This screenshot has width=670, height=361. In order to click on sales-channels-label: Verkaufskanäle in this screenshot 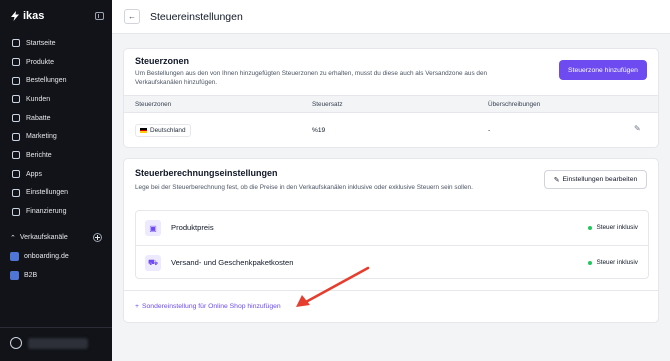, I will do `click(43, 237)`.